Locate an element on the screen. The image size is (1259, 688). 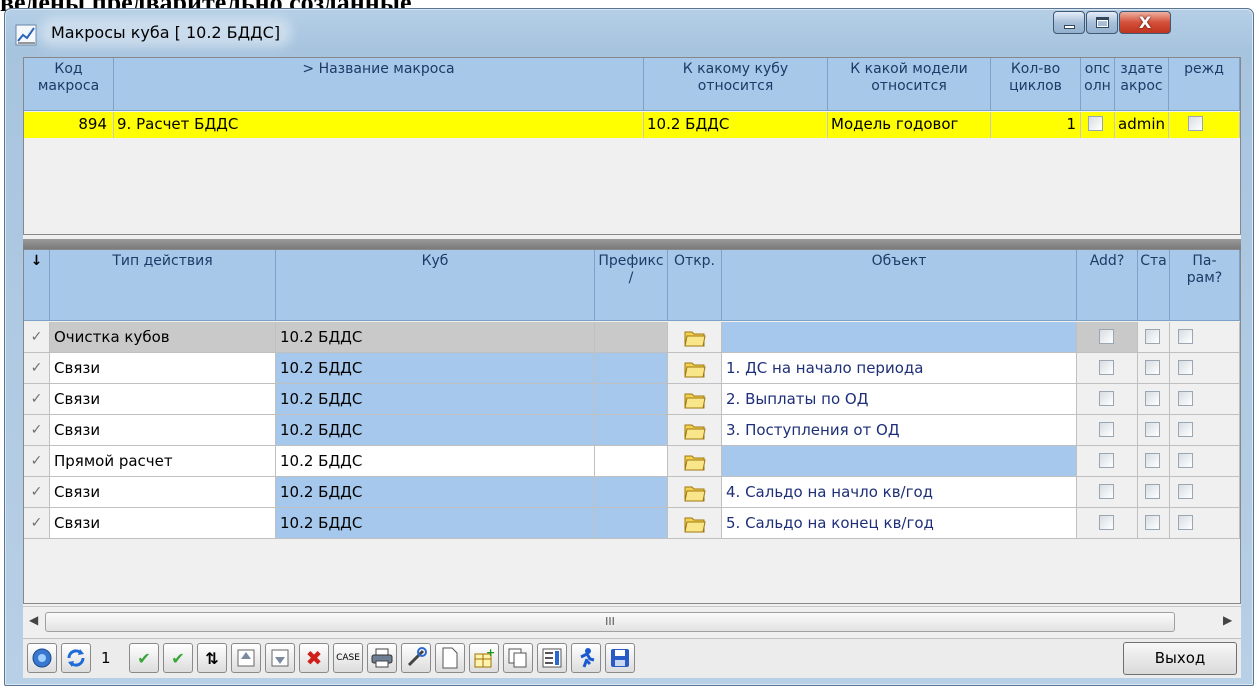
scroll-right-icon: ▶ is located at coordinates (1227, 620).